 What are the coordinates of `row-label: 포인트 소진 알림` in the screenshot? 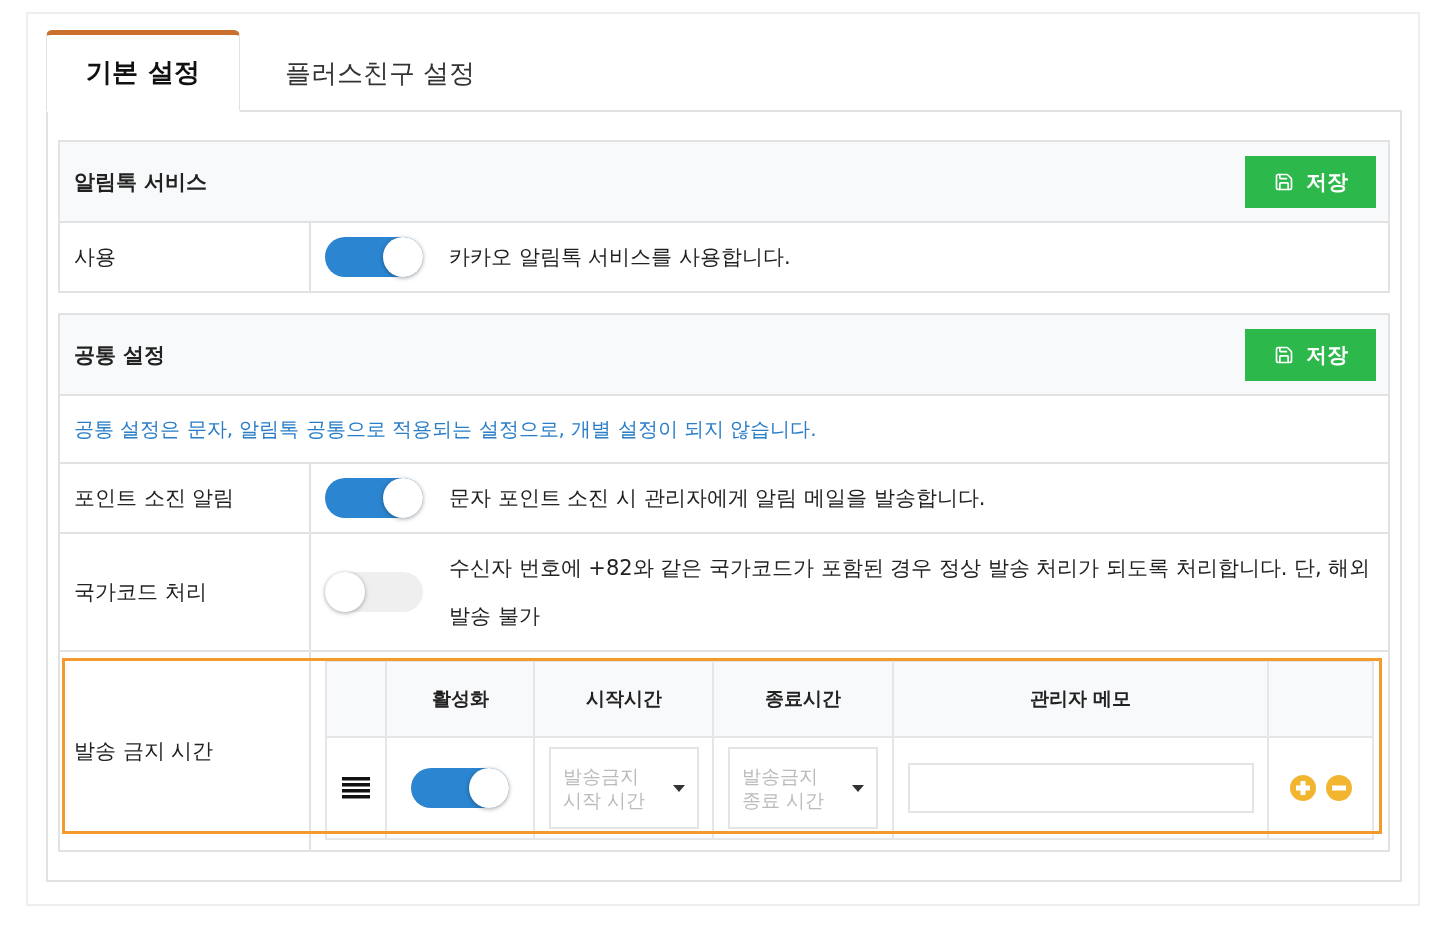 It's located at (154, 498).